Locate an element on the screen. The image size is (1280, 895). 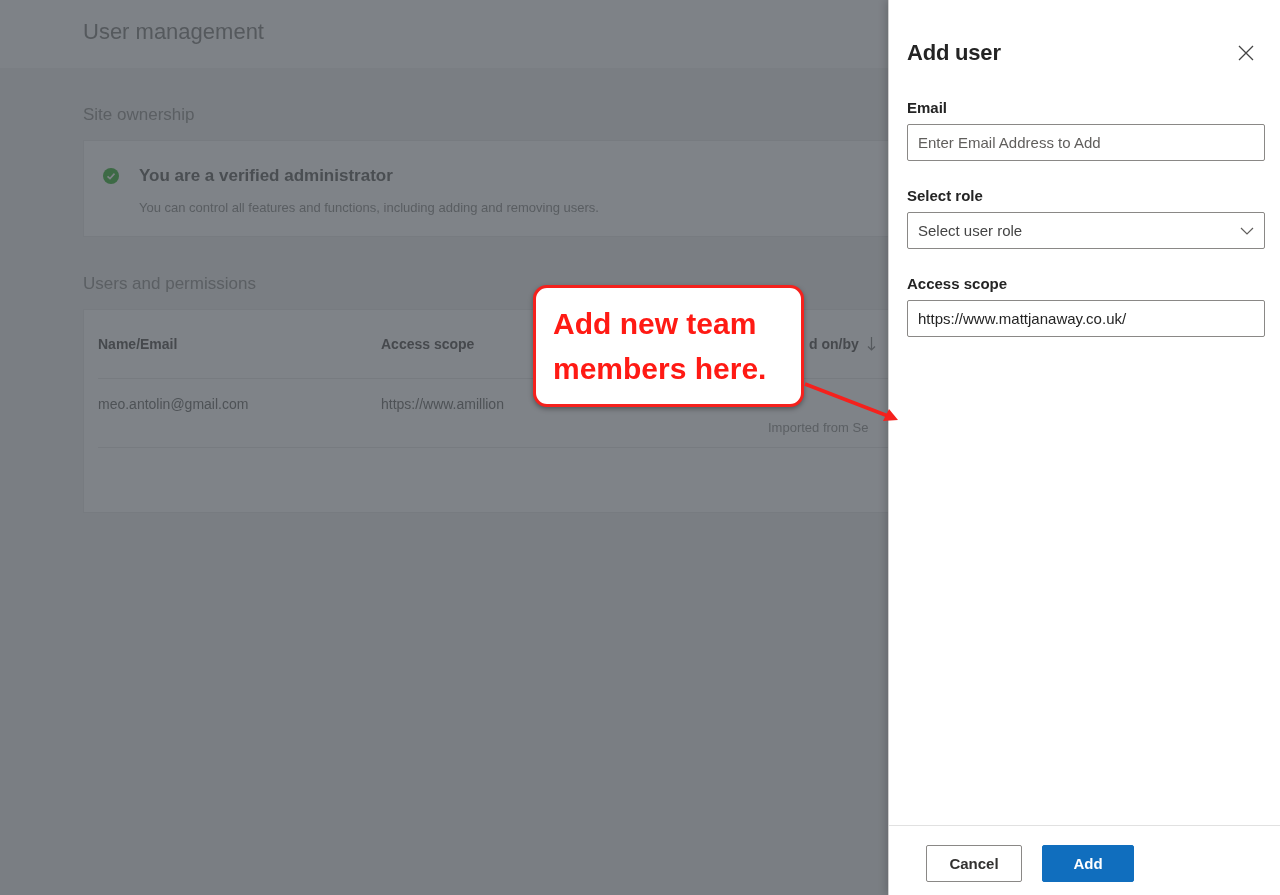
secondary-button: Cancel is located at coordinates (974, 863).